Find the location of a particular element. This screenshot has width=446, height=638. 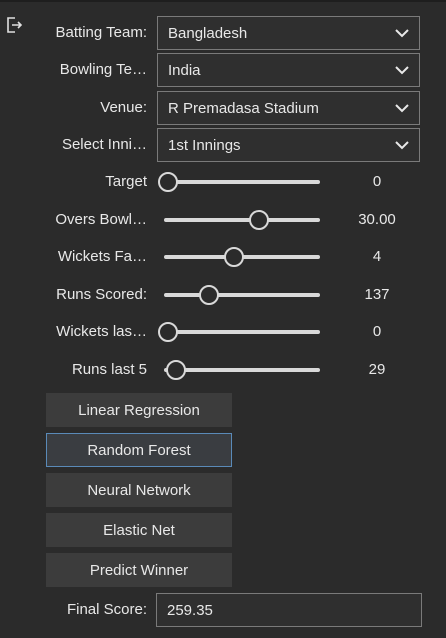

final-score-field: 259.35 is located at coordinates (289, 610).